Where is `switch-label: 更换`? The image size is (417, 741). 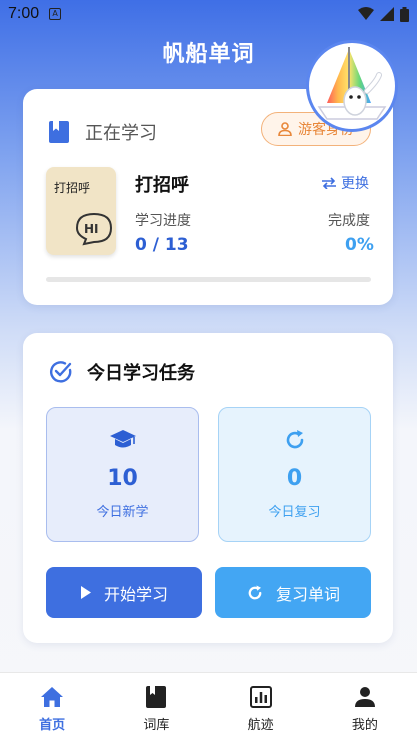 switch-label: 更换 is located at coordinates (355, 184).